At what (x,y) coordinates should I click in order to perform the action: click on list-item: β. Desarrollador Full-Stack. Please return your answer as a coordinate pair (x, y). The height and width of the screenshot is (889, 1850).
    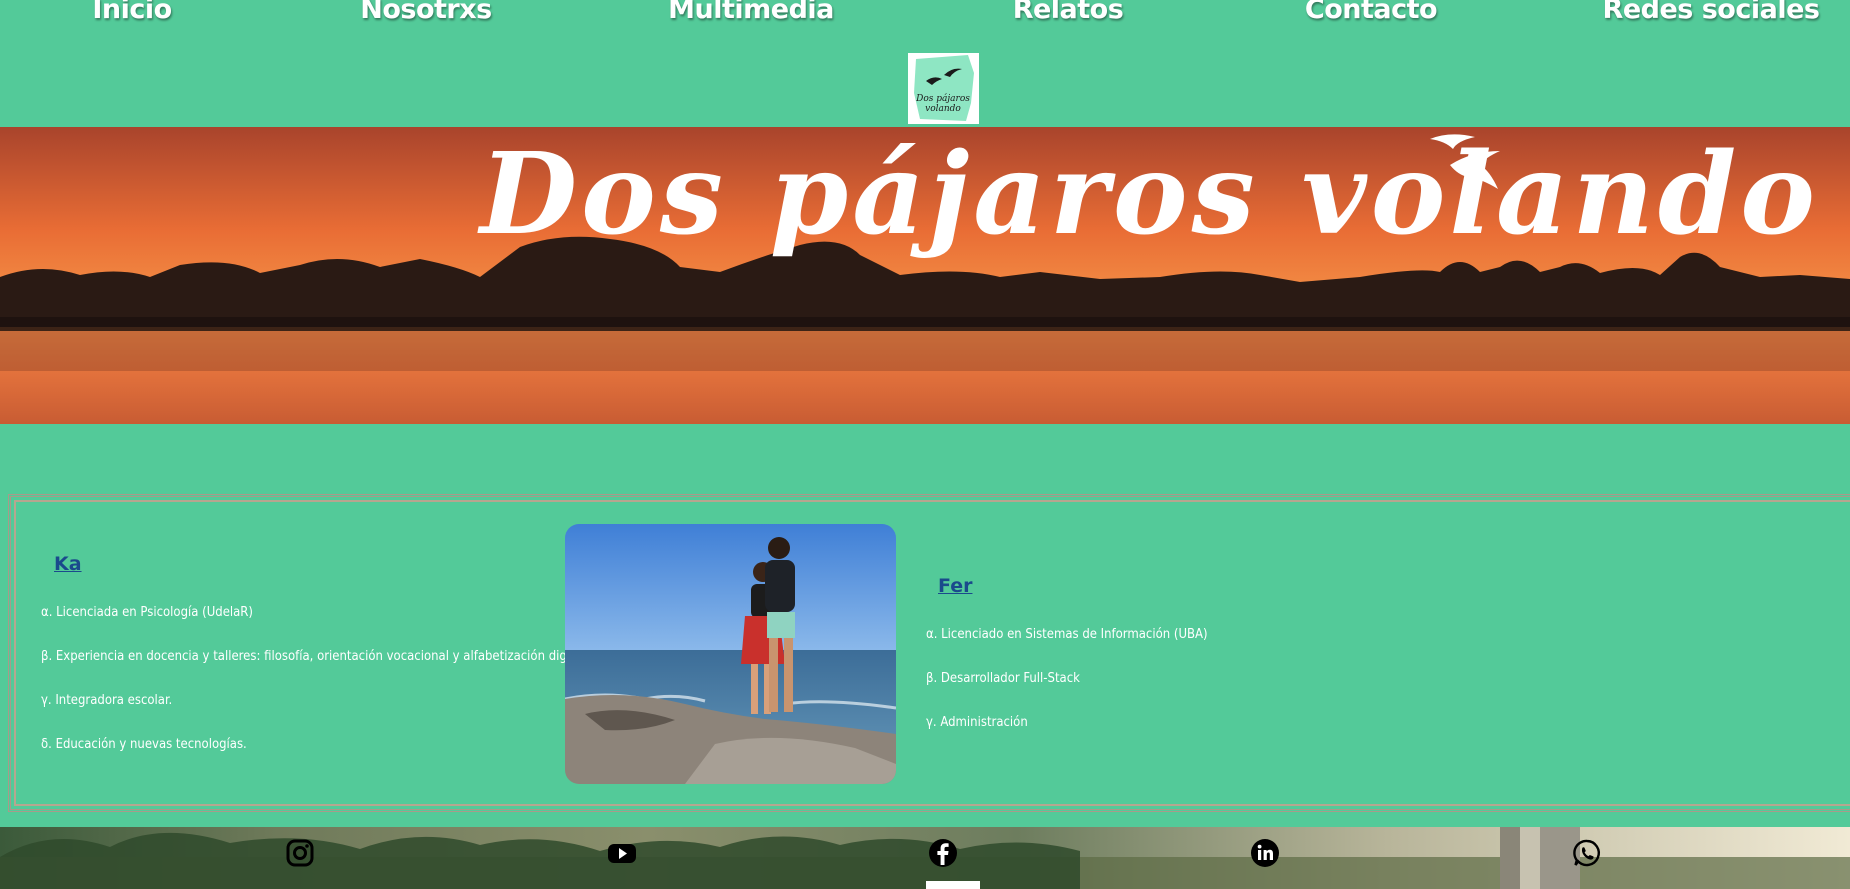
    Looking at the image, I should click on (1003, 678).